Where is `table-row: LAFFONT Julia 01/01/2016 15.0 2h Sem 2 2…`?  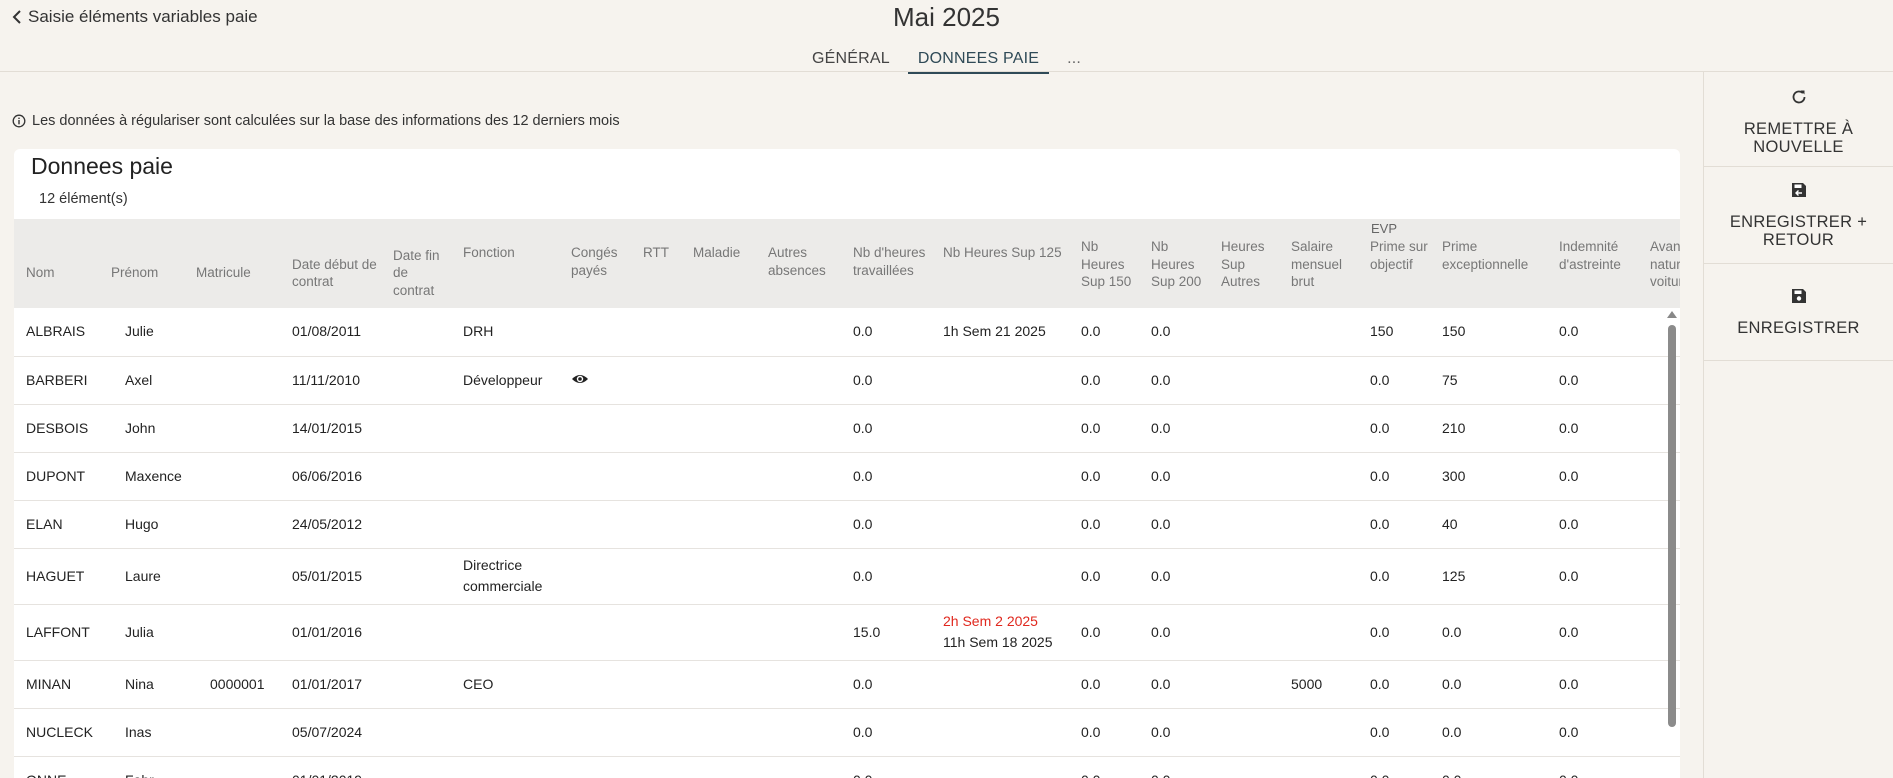 table-row: LAFFONT Julia 01/01/2016 15.0 2h Sem 2 2… is located at coordinates (847, 632).